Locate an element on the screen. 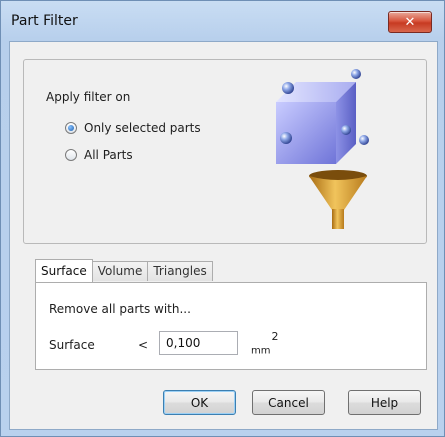  window-title: Part Filter is located at coordinates (44, 21).